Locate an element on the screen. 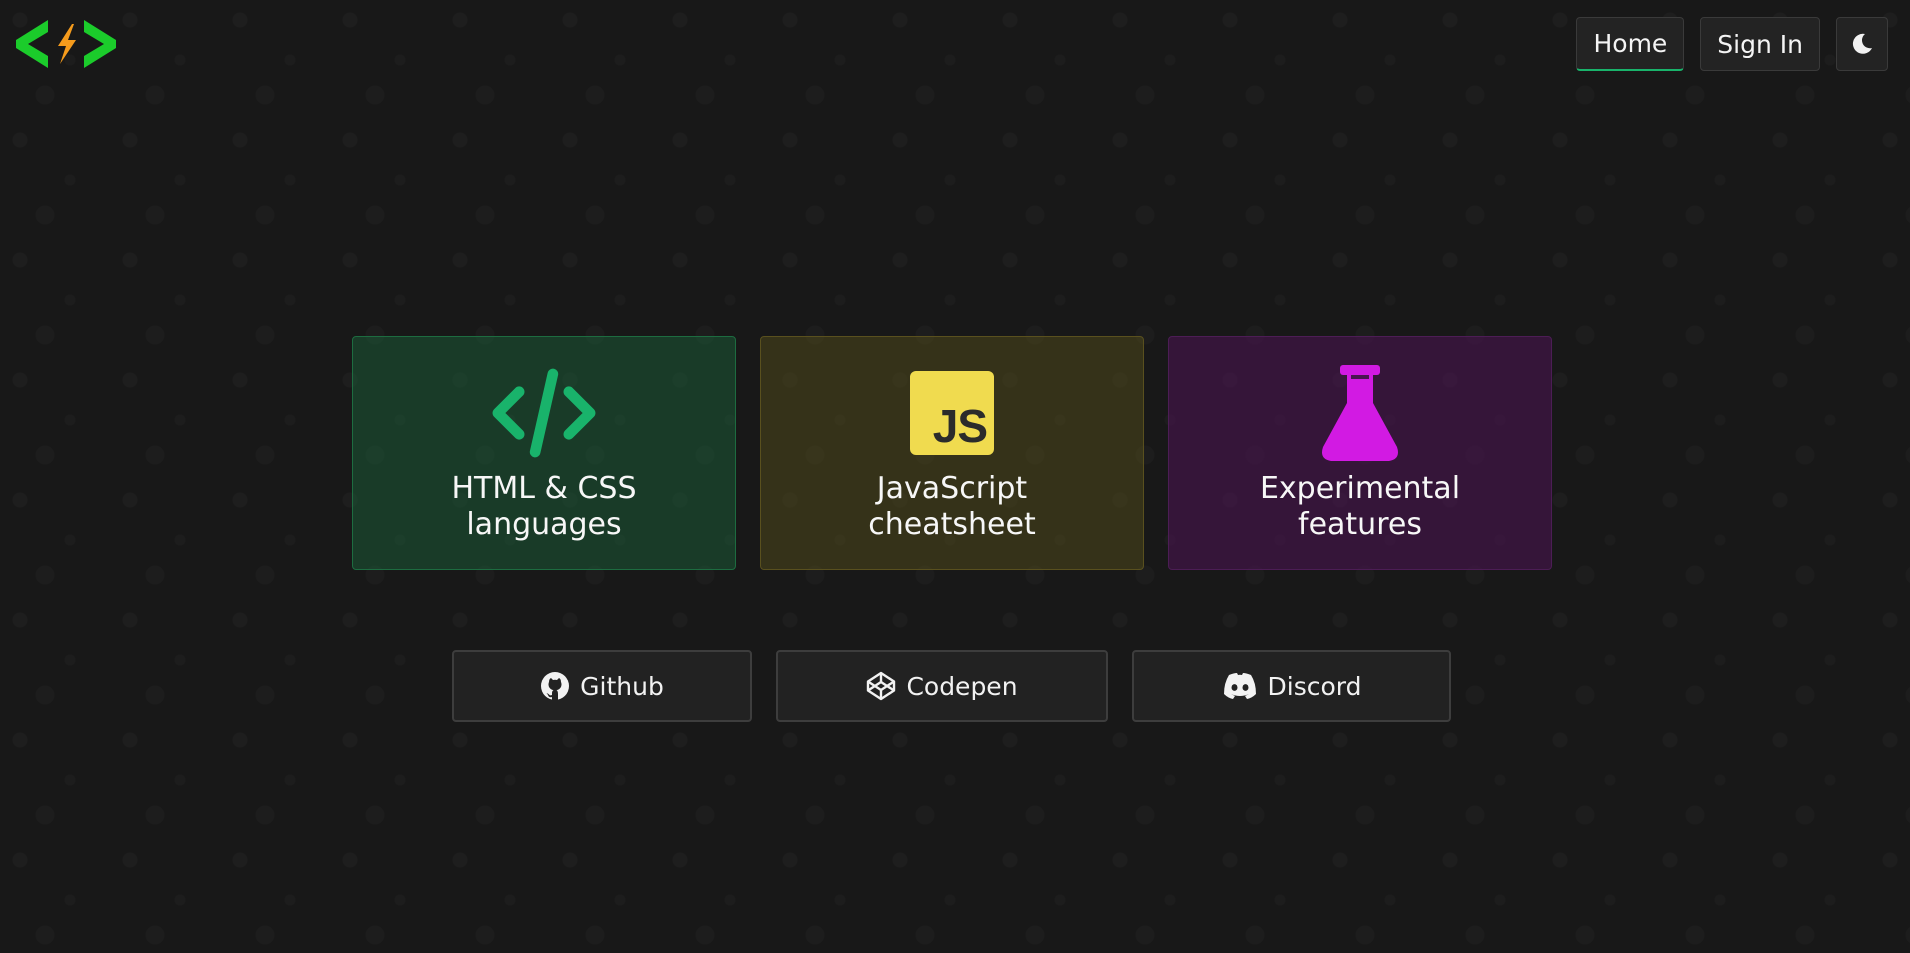 The width and height of the screenshot is (1910, 953). github-link: Github is located at coordinates (602, 686).